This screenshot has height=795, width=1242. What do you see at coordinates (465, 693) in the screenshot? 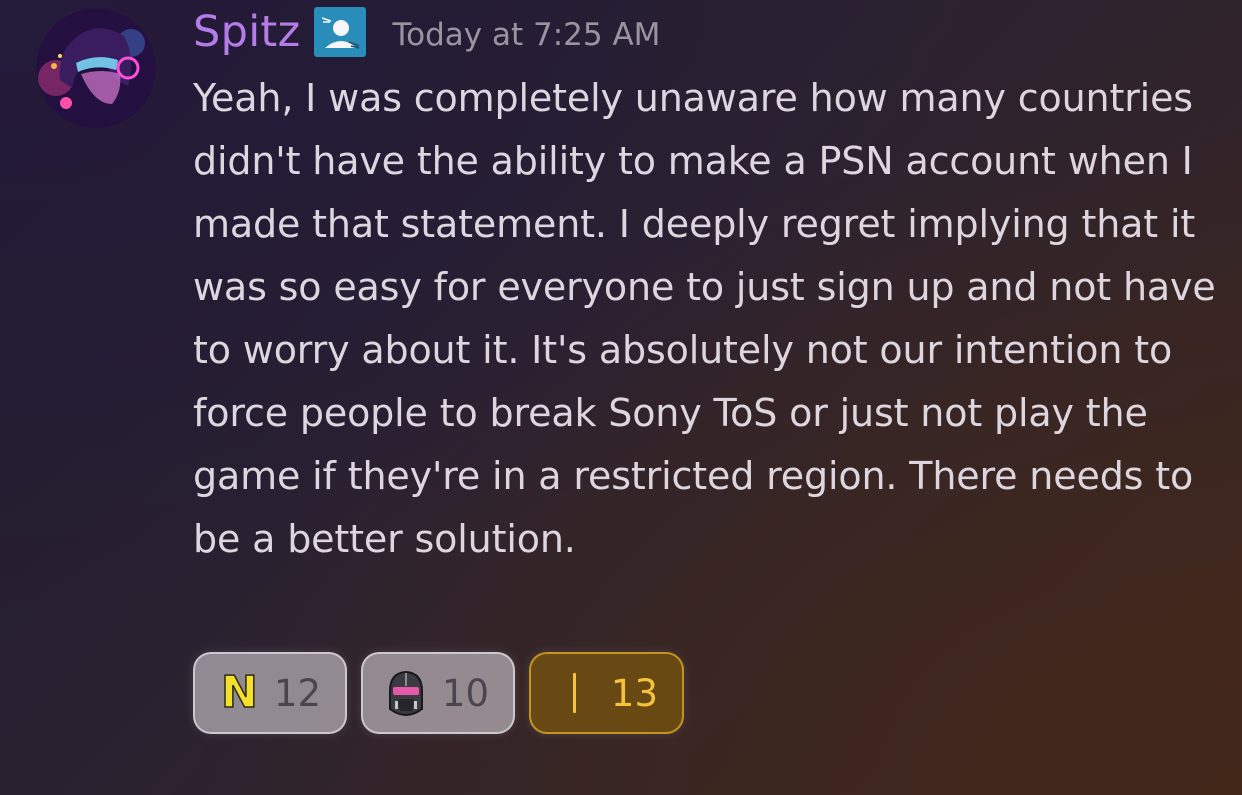
I see `reaction-count: 10` at bounding box center [465, 693].